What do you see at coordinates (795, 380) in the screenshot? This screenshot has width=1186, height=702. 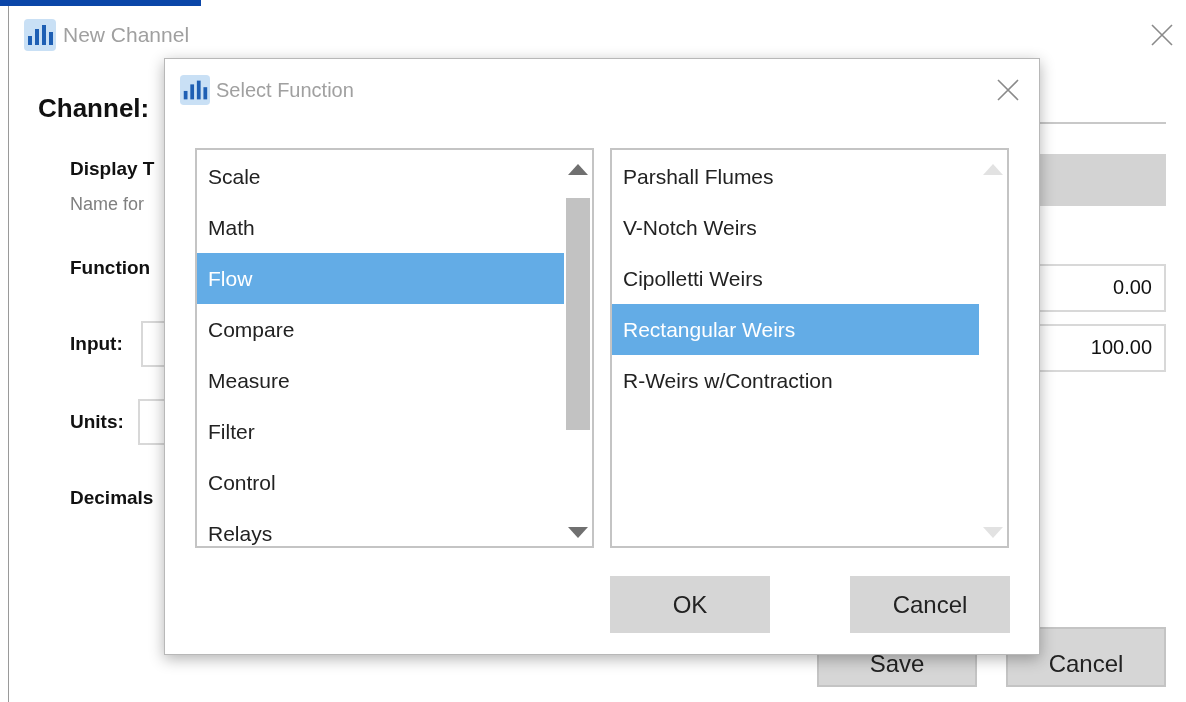 I see `function-item: R-Weirs w/Contraction` at bounding box center [795, 380].